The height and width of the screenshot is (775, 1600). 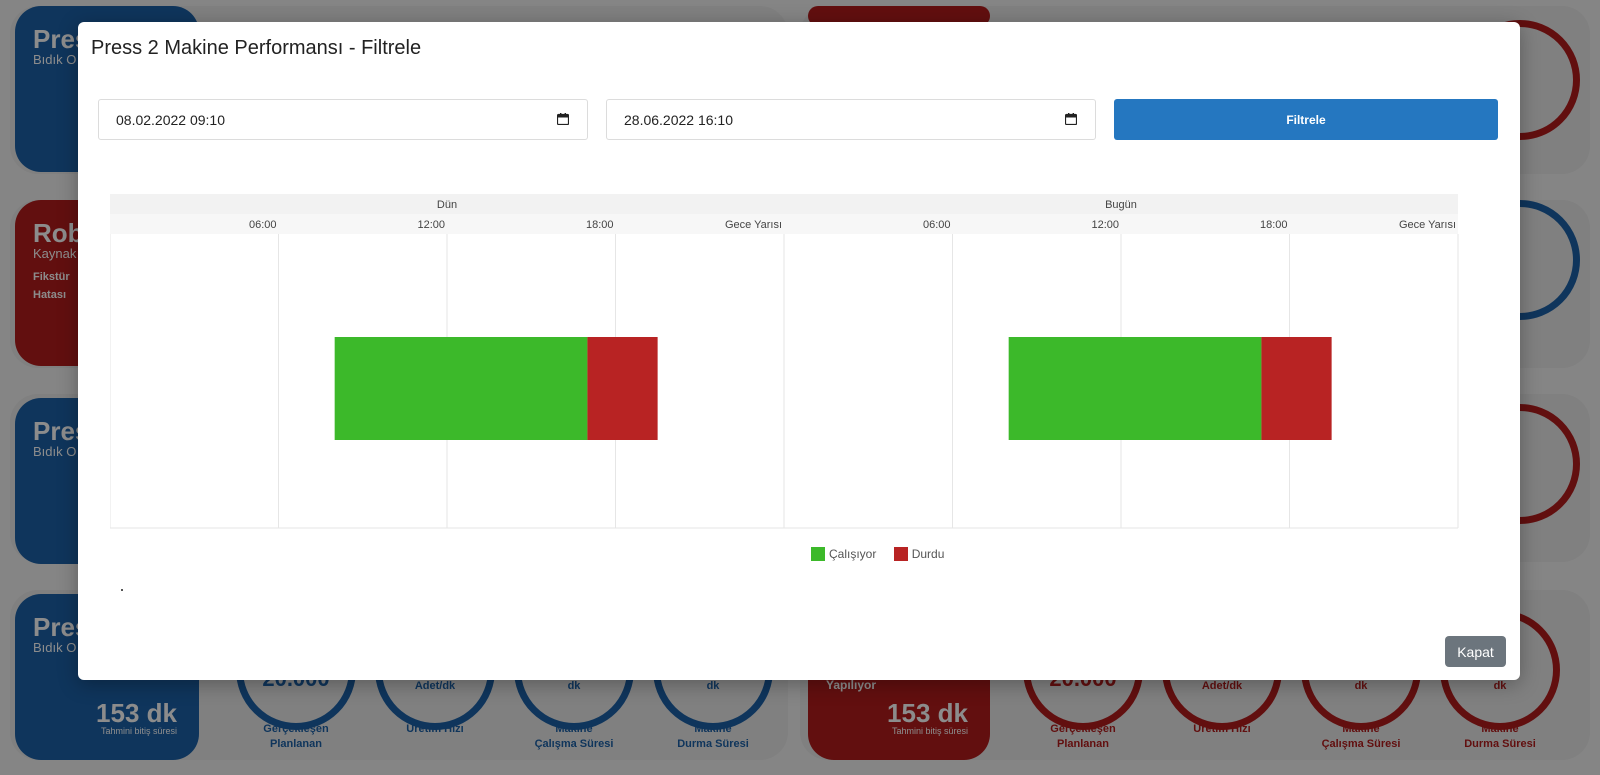 I want to click on header-band-hours, so click(x=784, y=224).